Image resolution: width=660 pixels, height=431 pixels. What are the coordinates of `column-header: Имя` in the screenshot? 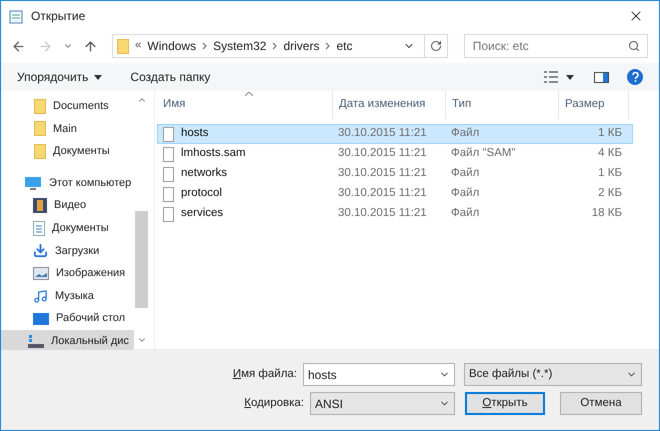 It's located at (245, 105).